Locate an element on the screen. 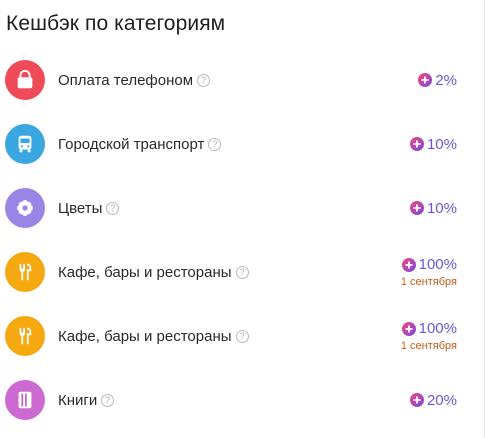  category-row: Цветы ? 10% is located at coordinates (242, 208).